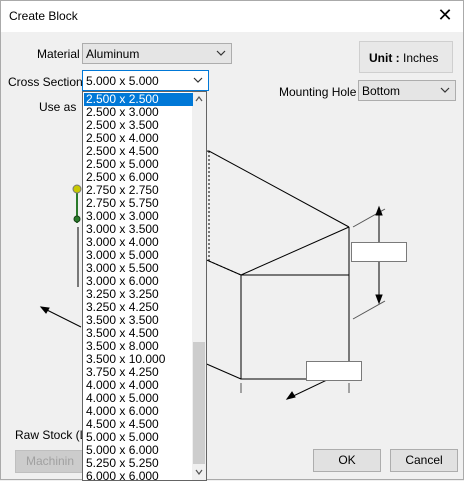  What do you see at coordinates (318, 92) in the screenshot?
I see `mounting-hole-label: Mounting Hole` at bounding box center [318, 92].